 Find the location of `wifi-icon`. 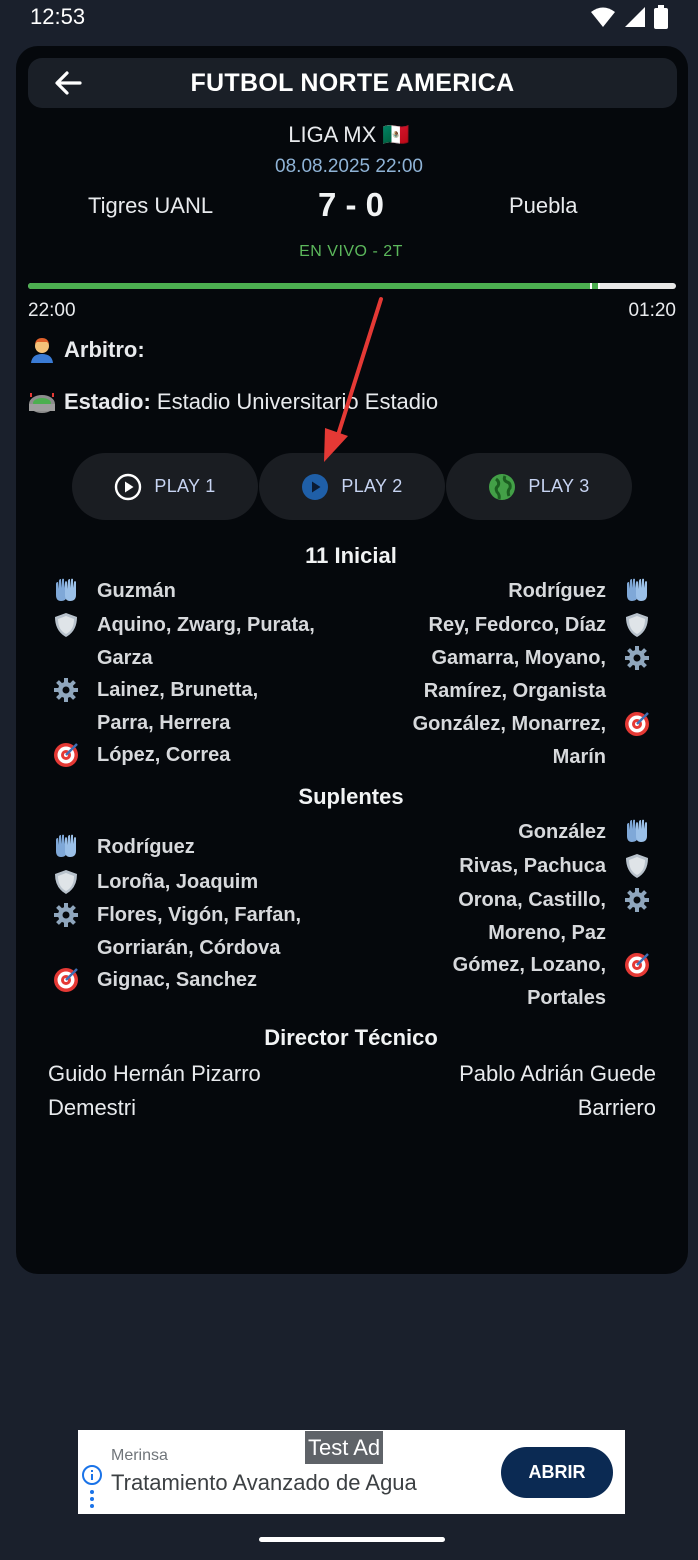

wifi-icon is located at coordinates (603, 17).